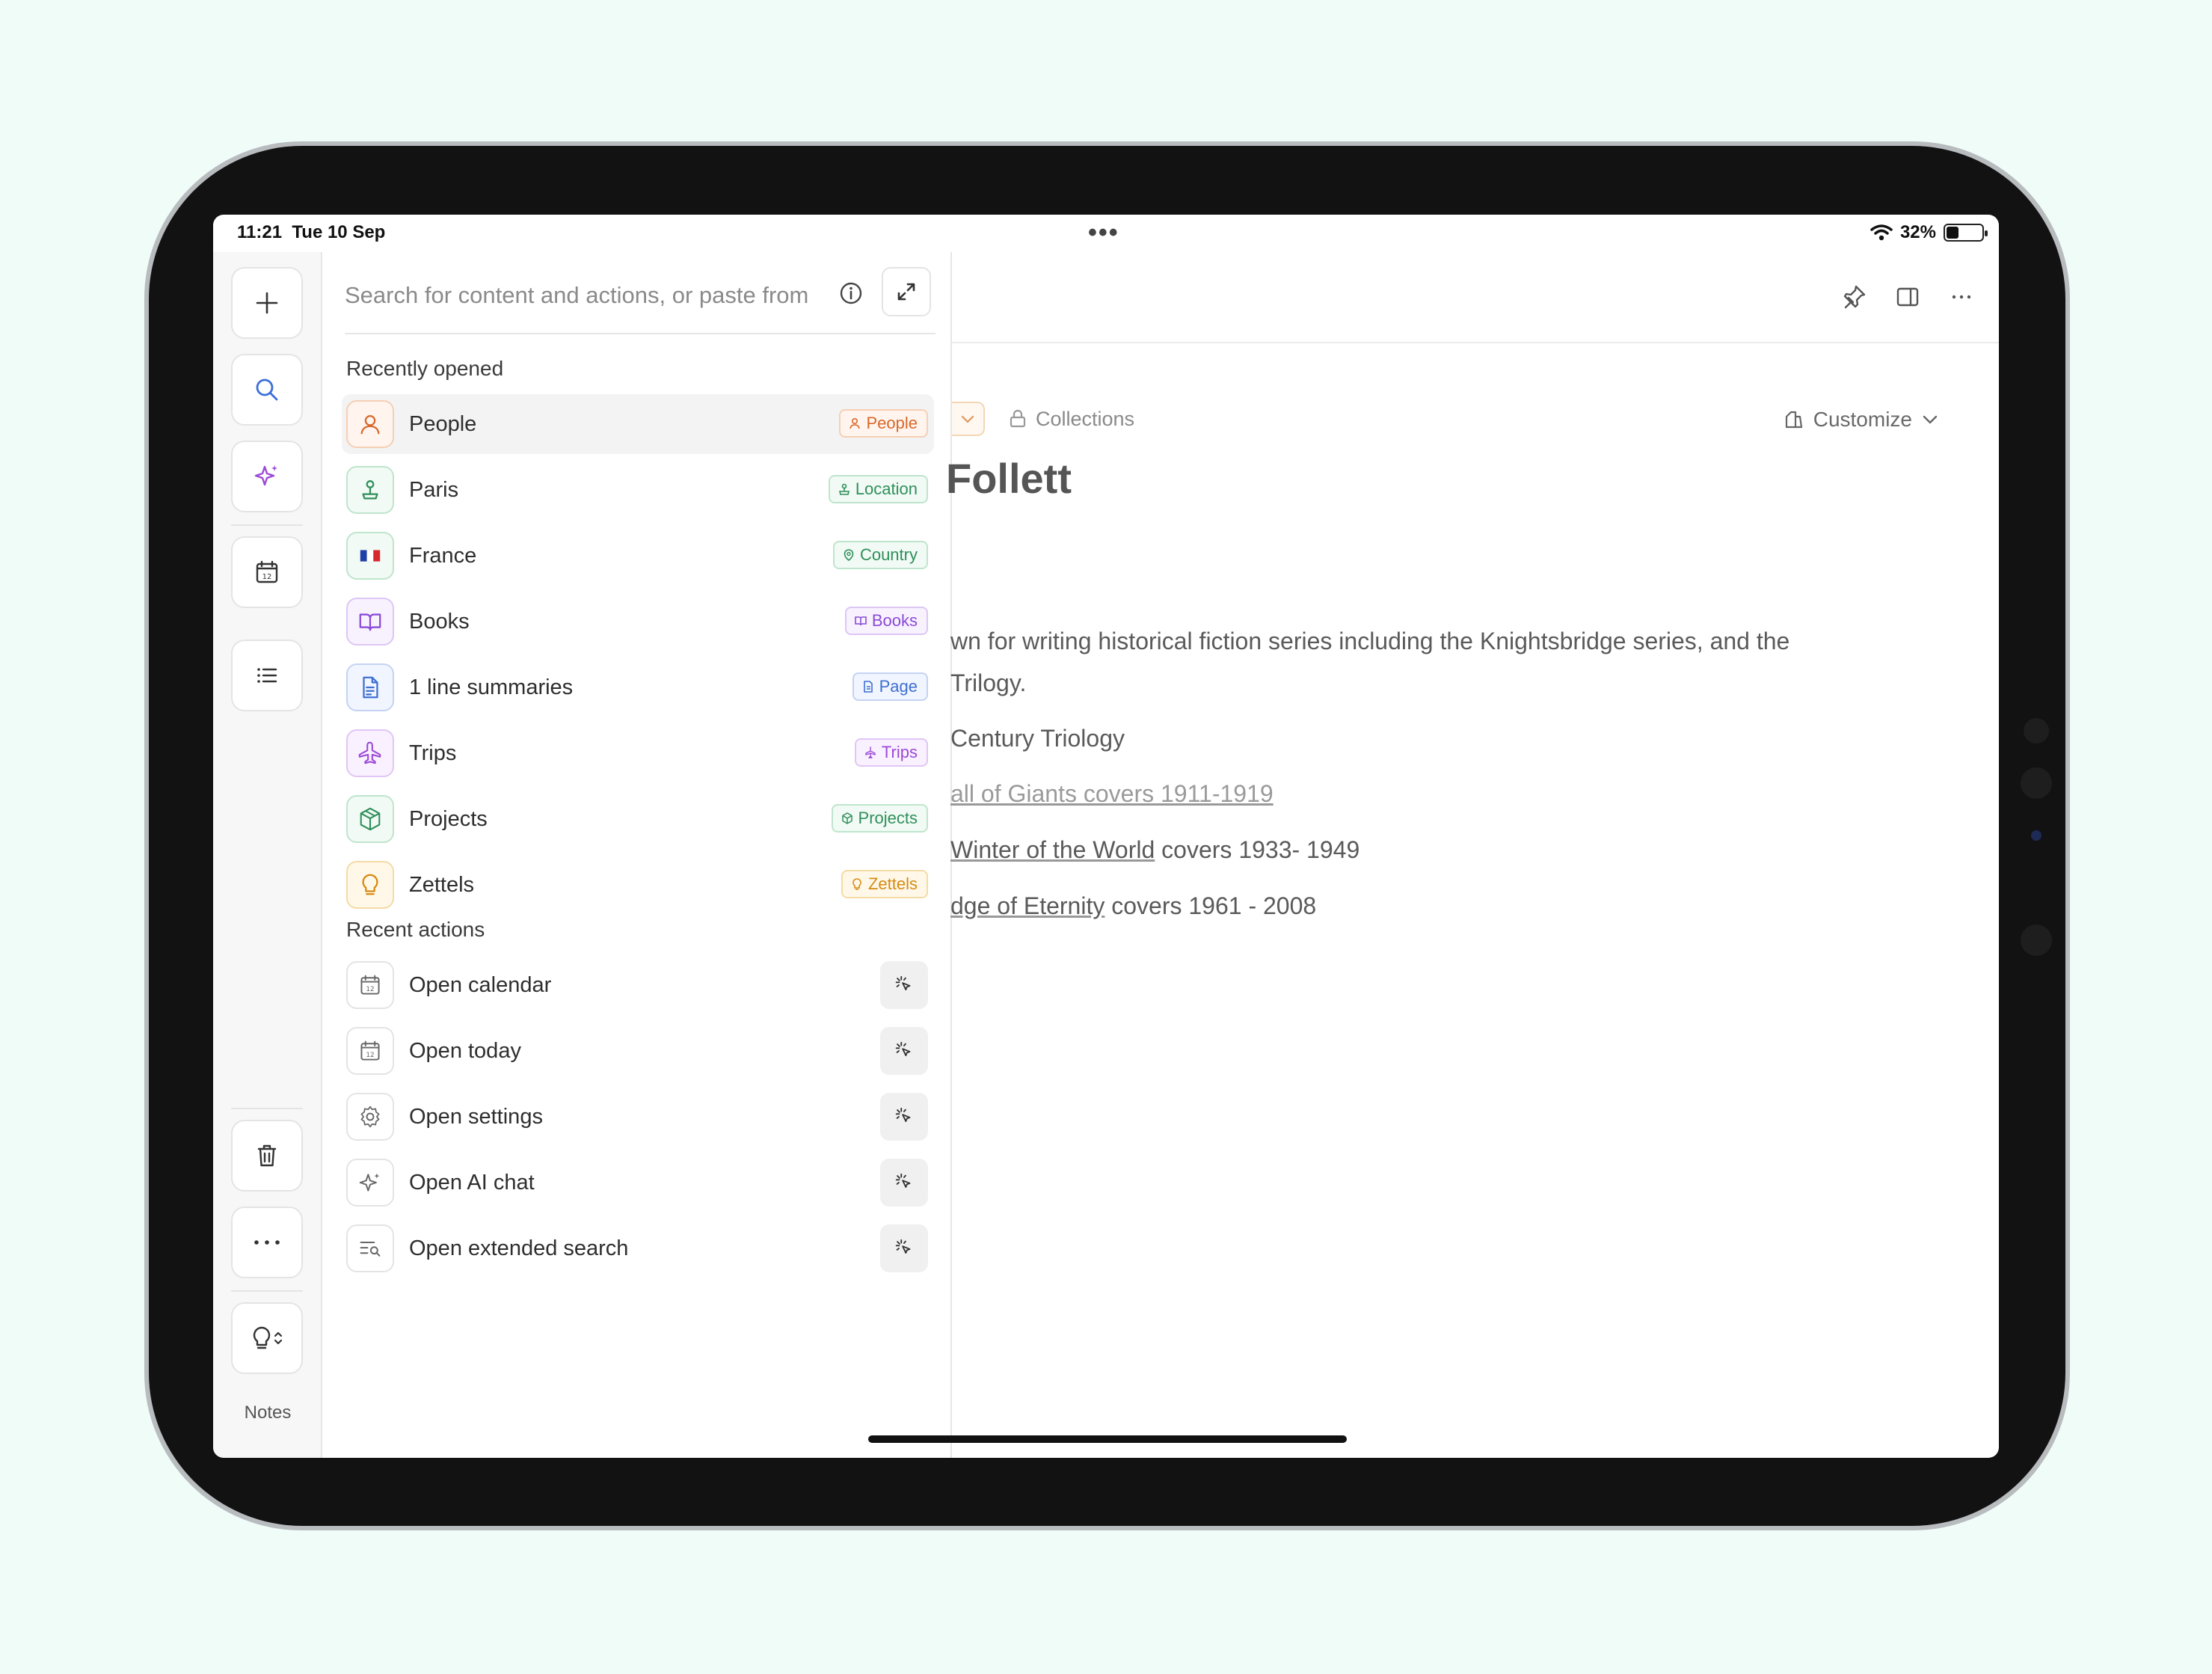 This screenshot has height=1674, width=2212. I want to click on recent-item-label: Trips, so click(433, 753).